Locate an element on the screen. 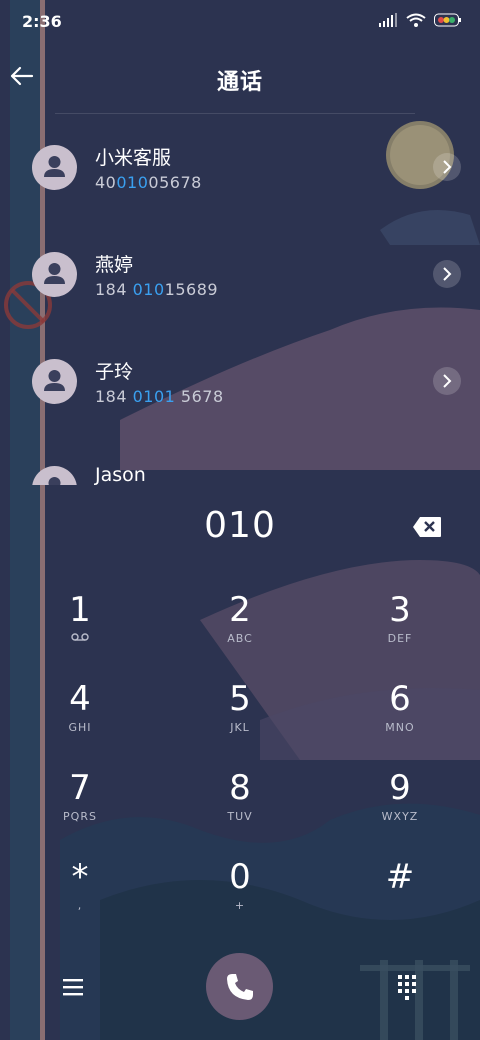 The height and width of the screenshot is (1040, 480). dial-input: 010 is located at coordinates (240, 530).